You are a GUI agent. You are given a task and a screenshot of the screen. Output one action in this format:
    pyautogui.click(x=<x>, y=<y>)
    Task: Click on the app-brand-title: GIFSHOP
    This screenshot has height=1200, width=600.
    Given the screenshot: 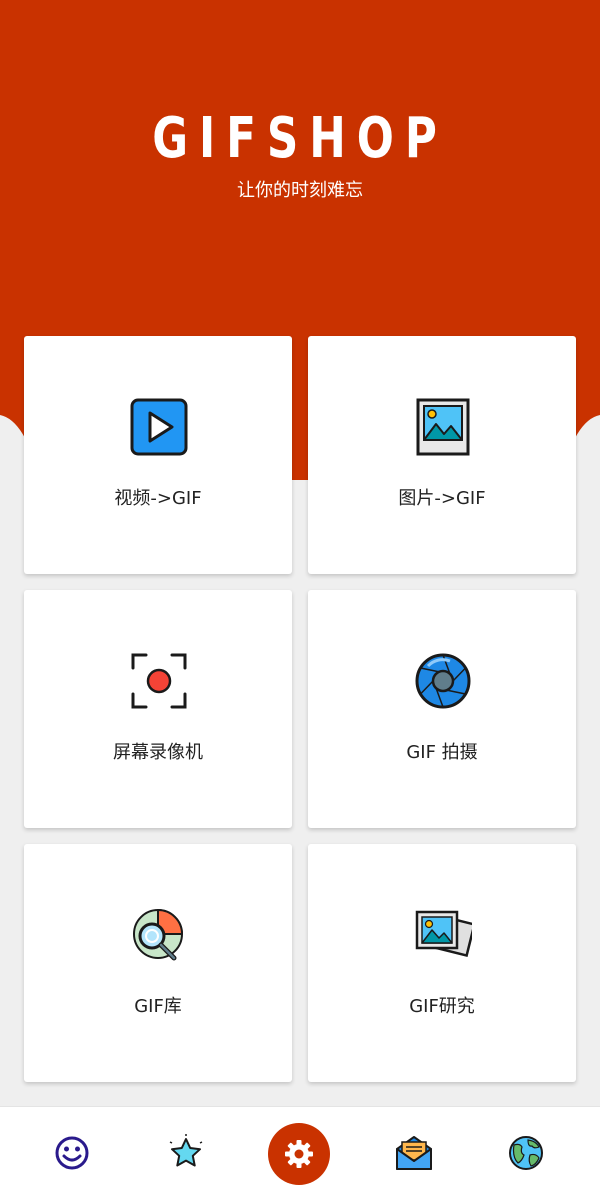 What is the action you would take?
    pyautogui.click(x=300, y=138)
    